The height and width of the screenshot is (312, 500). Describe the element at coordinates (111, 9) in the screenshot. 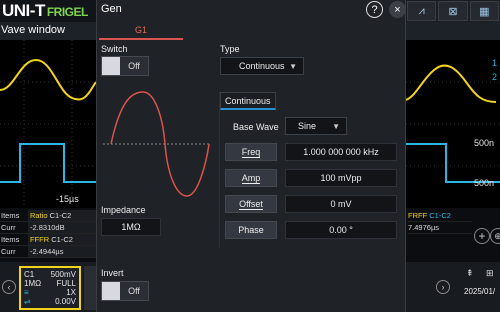

I see `dialog-title: Gen` at that location.